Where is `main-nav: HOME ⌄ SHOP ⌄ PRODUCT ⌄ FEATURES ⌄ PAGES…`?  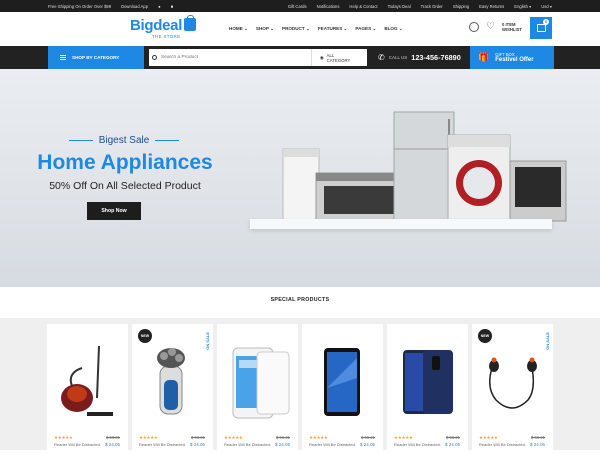
main-nav: HOME ⌄ SHOP ⌄ PRODUCT ⌄ FEATURES ⌄ PAGES… is located at coordinates (316, 29).